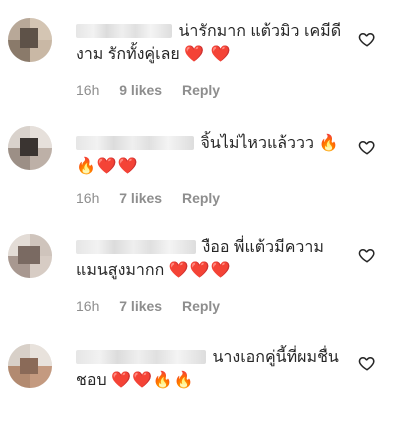 The width and height of the screenshot is (406, 426). Describe the element at coordinates (212, 259) in the screenshot. I see `comment-body: งืออ พี่แต้วมีความแมนสูงมากก ❤️❤️❤️` at that location.